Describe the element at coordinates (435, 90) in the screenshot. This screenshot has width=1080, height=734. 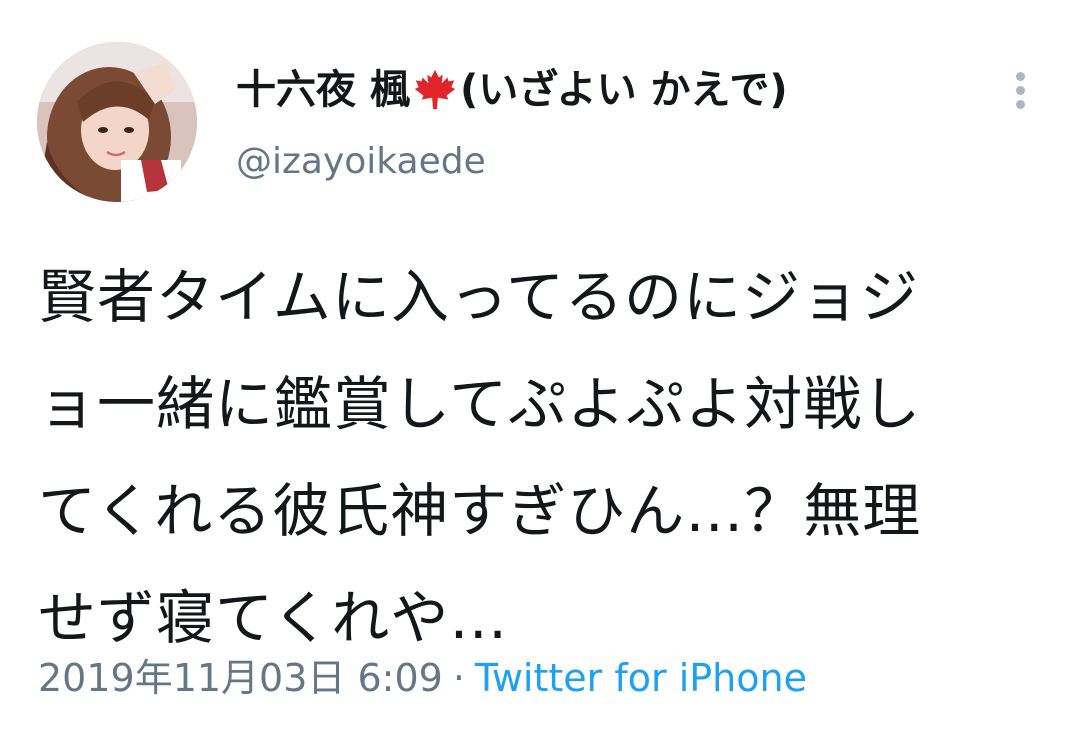
I see `maple-leaf-icon` at that location.